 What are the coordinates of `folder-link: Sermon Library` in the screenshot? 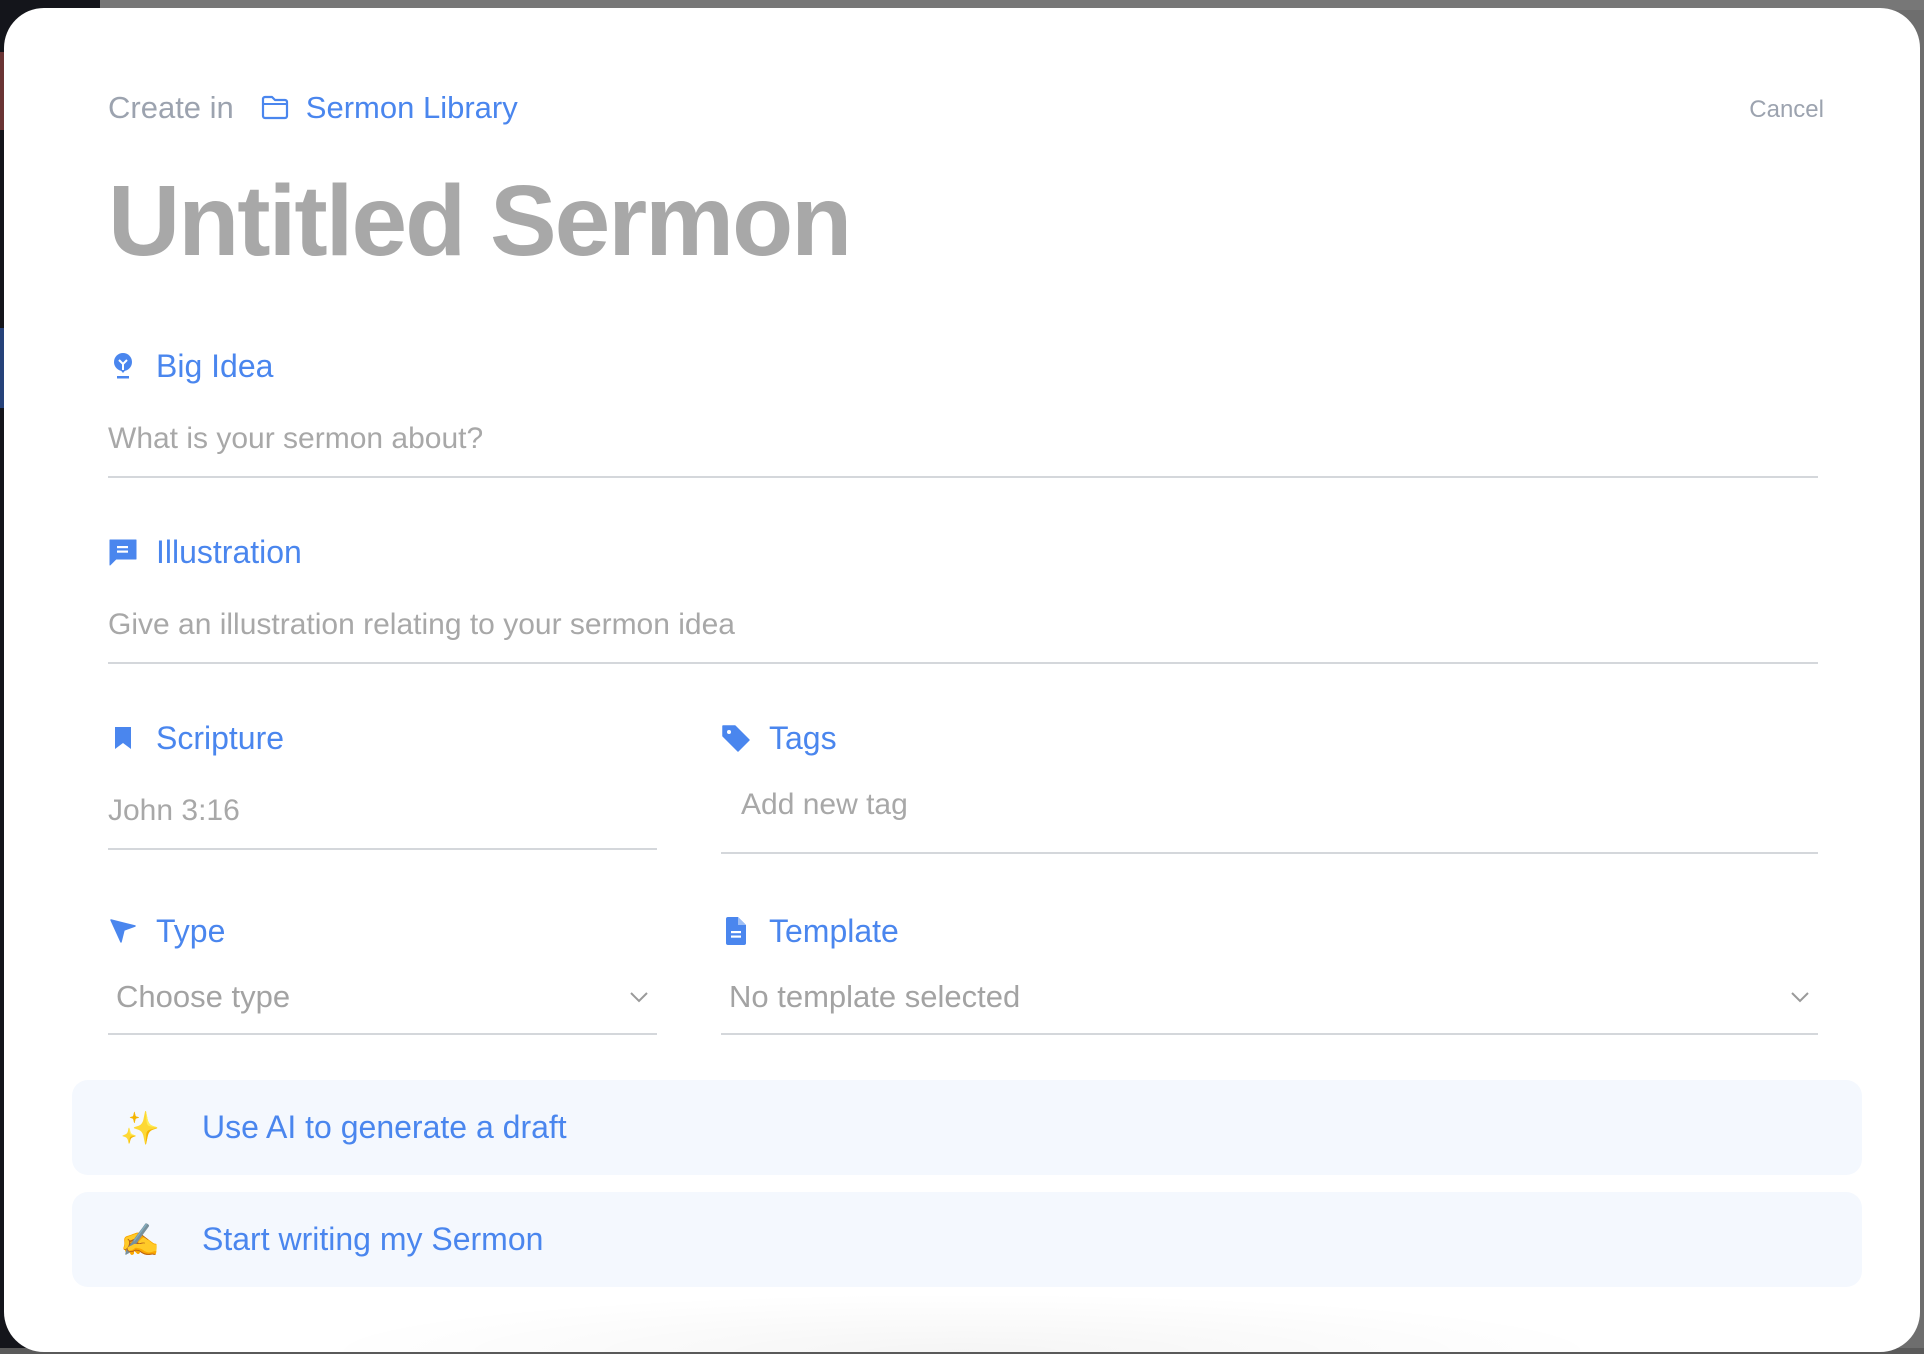 It's located at (389, 108).